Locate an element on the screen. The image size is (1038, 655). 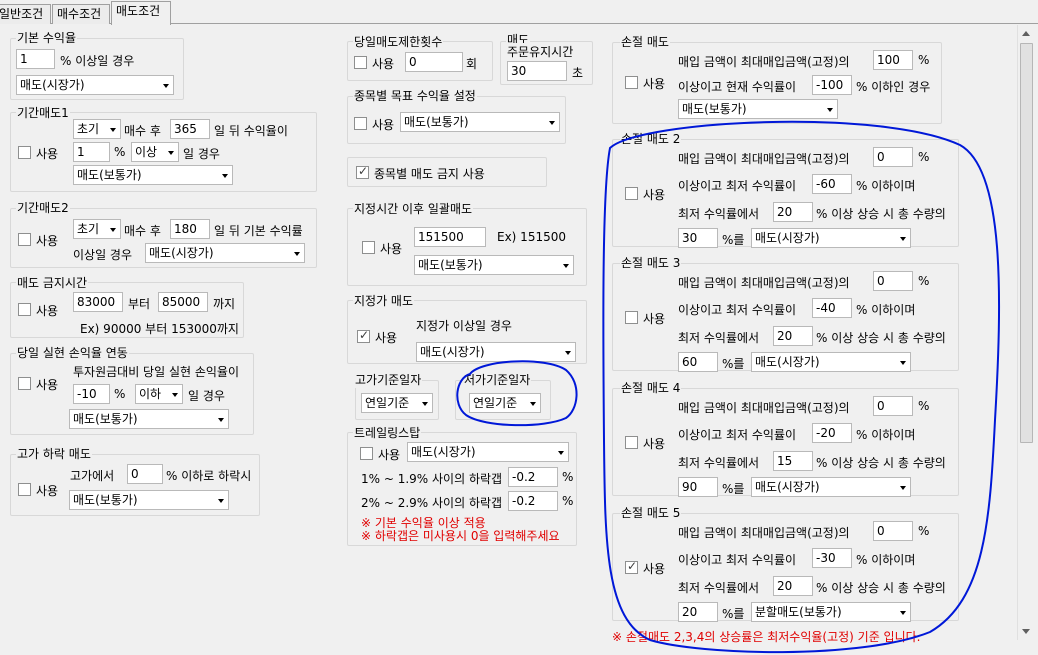
scroll-down-arrow-icon is located at coordinates (1026, 631).